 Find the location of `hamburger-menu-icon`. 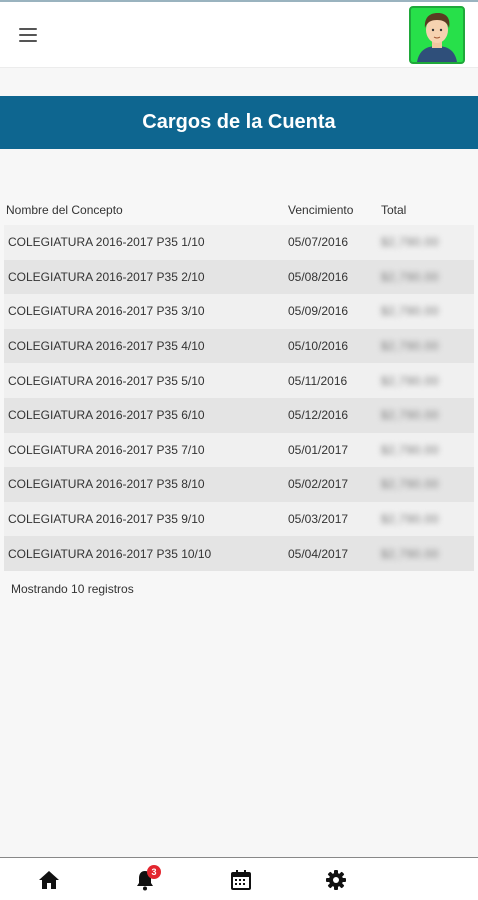

hamburger-menu-icon is located at coordinates (28, 35).